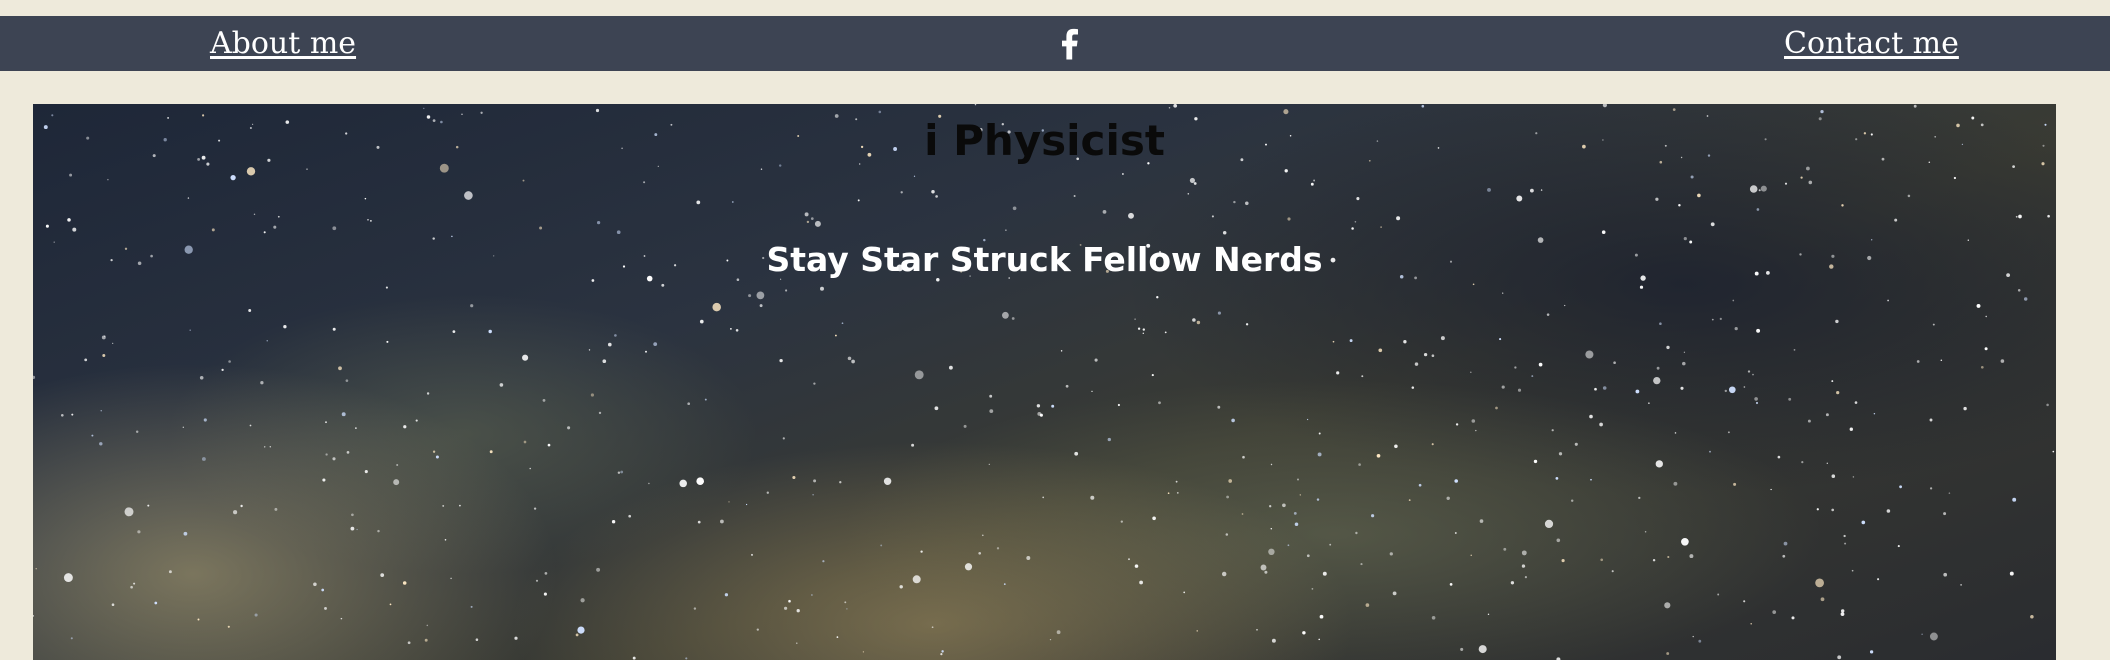  What do you see at coordinates (1044, 140) in the screenshot?
I see `site-title: i Physicist` at bounding box center [1044, 140].